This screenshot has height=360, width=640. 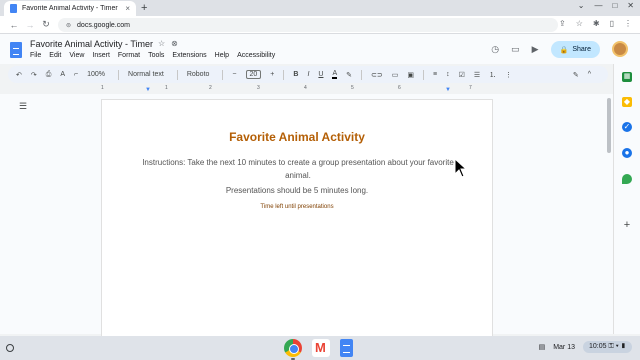 I want to click on system-tray: ▤ Mar 13 10:05 ⚿ ▾ ▮, so click(x=585, y=347).